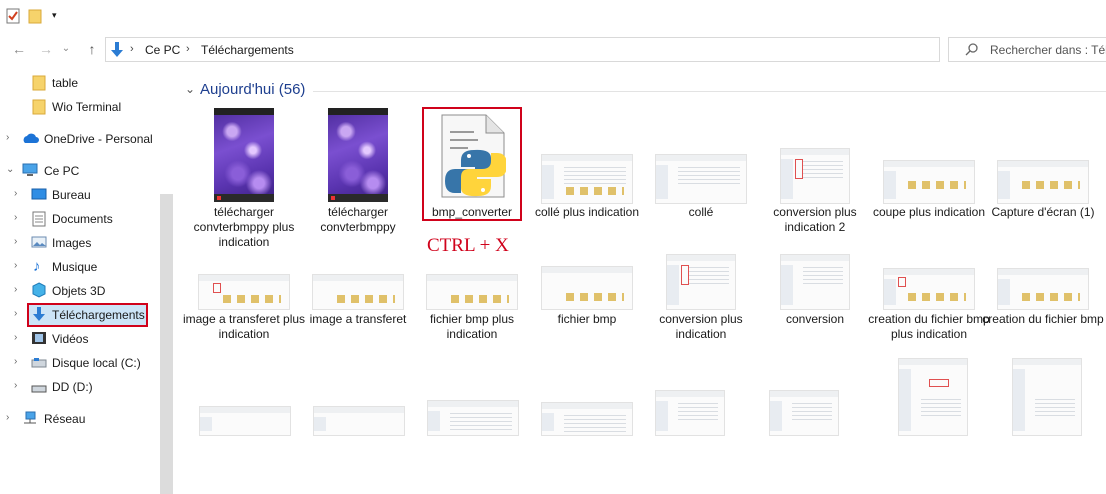  I want to click on sidebar-item-images: › Images, so click(80, 243).